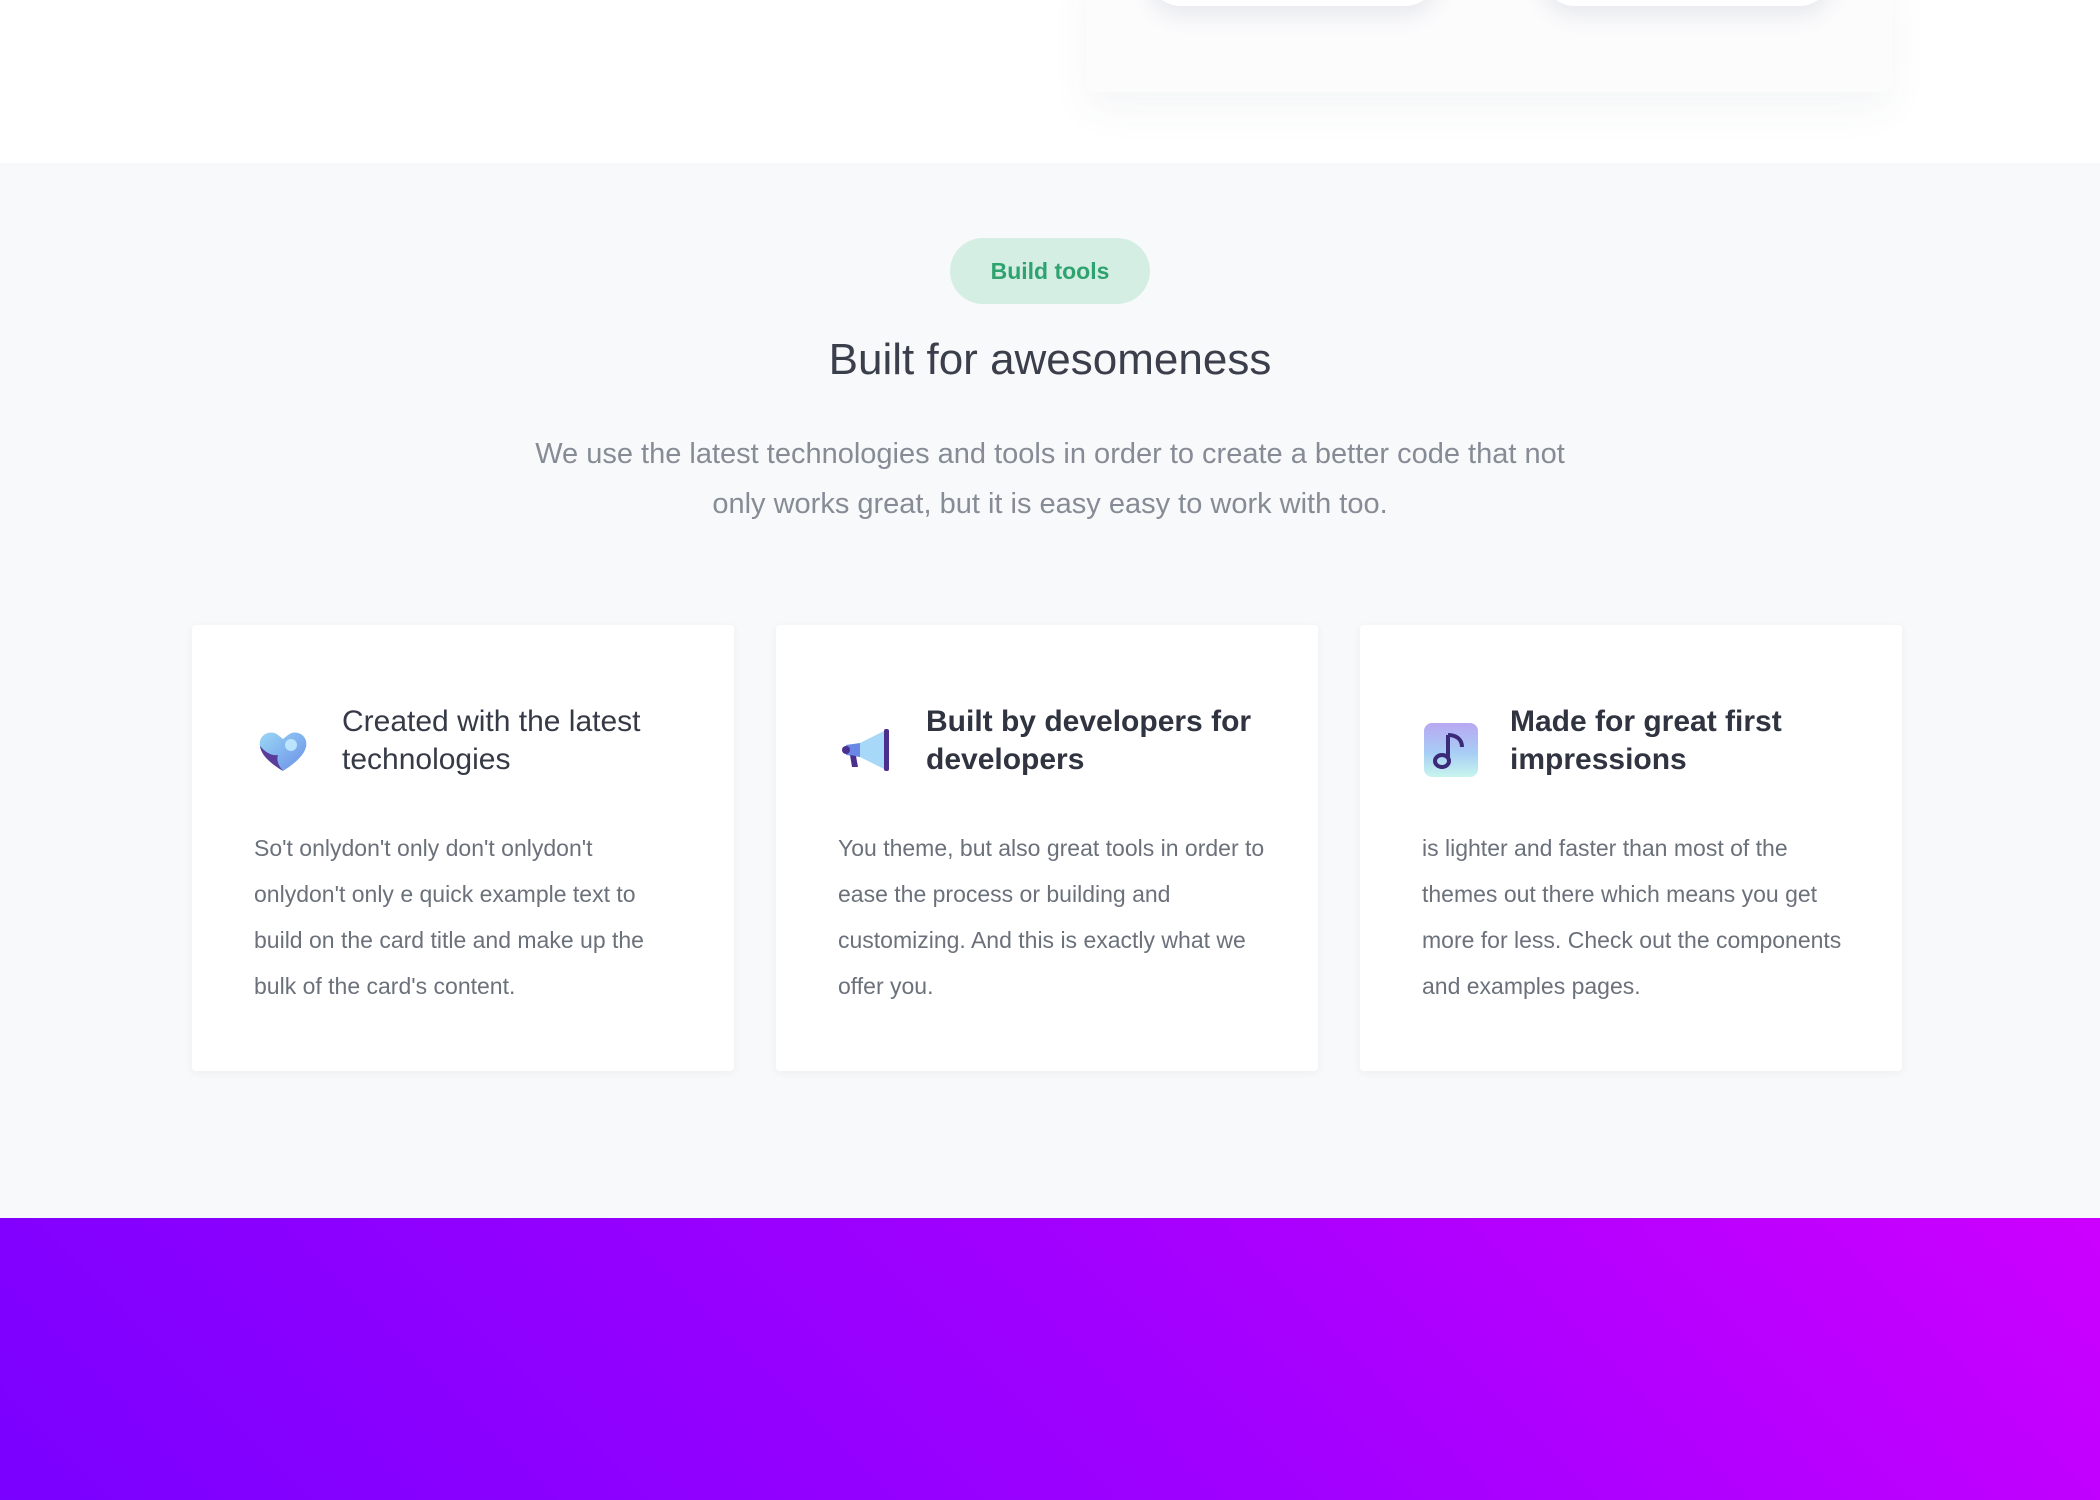  What do you see at coordinates (283, 751) in the screenshot?
I see `heart-icon` at bounding box center [283, 751].